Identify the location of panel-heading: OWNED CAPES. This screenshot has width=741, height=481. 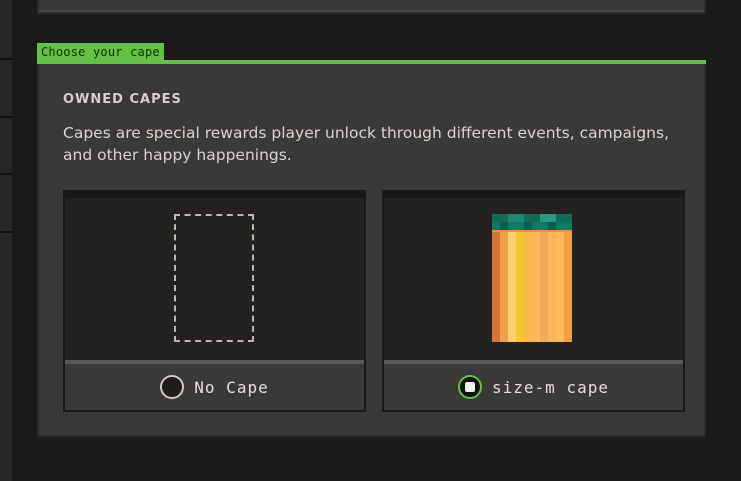
(122, 99).